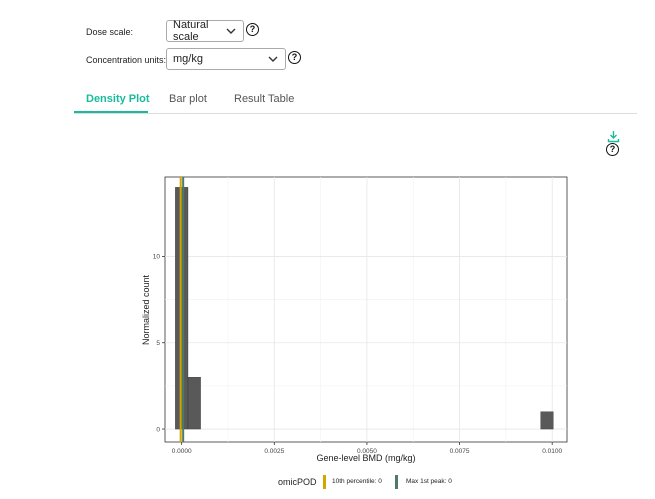 The image size is (655, 499). Describe the element at coordinates (396, 482) in the screenshot. I see `legend-key-max-first-peak` at that location.